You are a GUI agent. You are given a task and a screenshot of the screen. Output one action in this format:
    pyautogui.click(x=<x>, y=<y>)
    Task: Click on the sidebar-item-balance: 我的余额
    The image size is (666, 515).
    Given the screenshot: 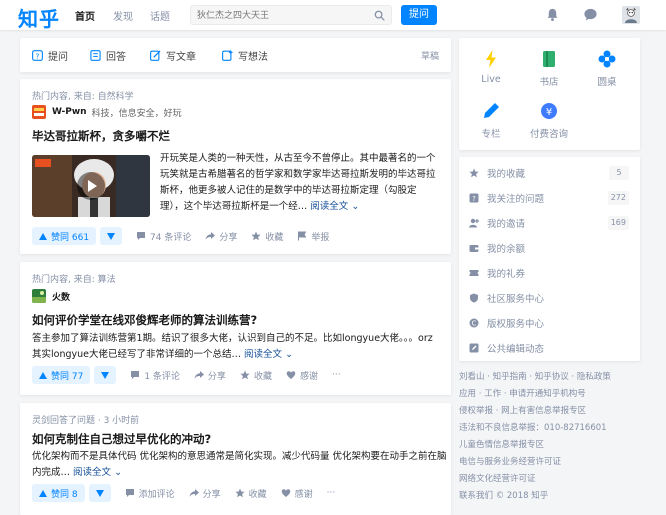 What is the action you would take?
    pyautogui.click(x=549, y=248)
    